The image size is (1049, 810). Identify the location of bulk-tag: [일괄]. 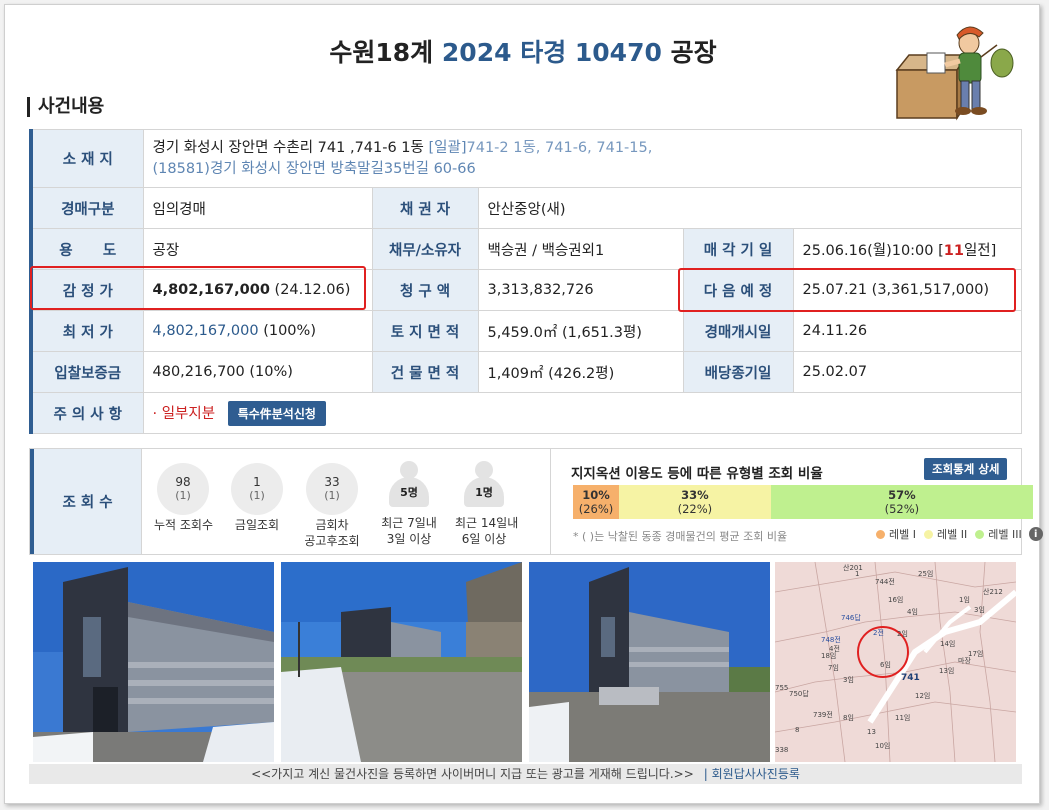
(448, 148).